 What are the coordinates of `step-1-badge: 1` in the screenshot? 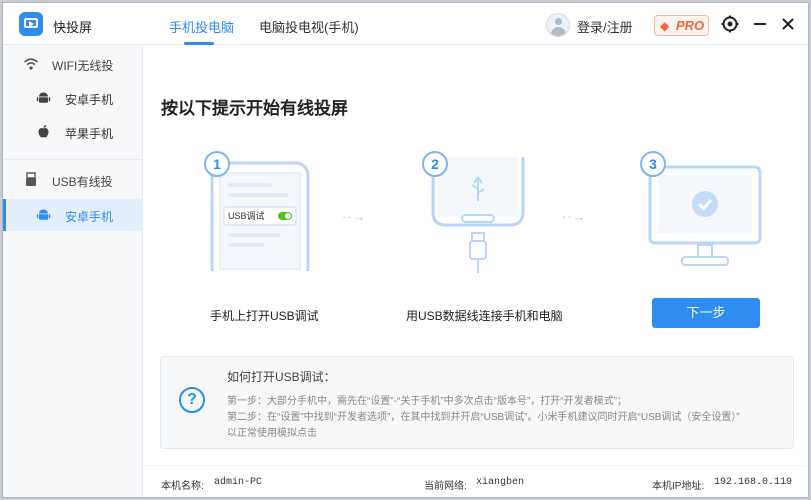 It's located at (217, 164).